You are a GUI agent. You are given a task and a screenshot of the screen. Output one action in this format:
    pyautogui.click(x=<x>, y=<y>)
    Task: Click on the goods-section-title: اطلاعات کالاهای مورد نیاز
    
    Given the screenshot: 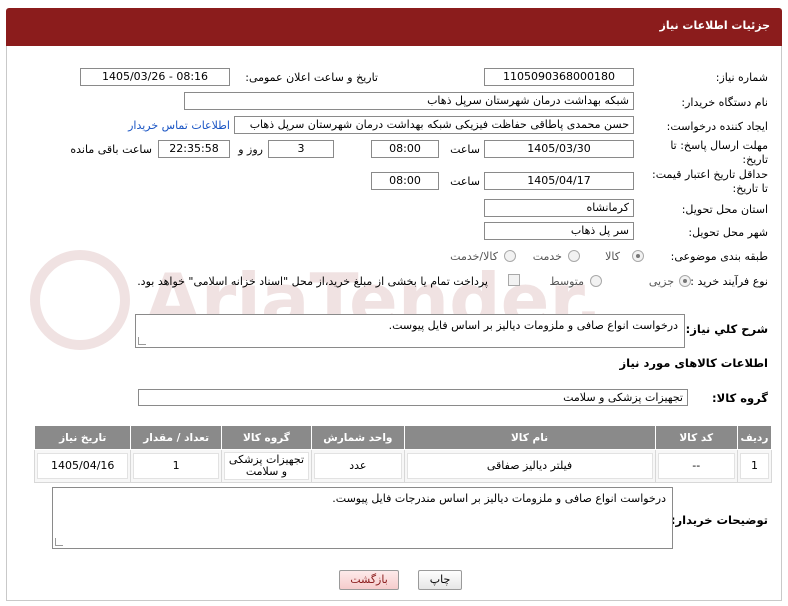 What is the action you would take?
    pyautogui.click(x=693, y=363)
    